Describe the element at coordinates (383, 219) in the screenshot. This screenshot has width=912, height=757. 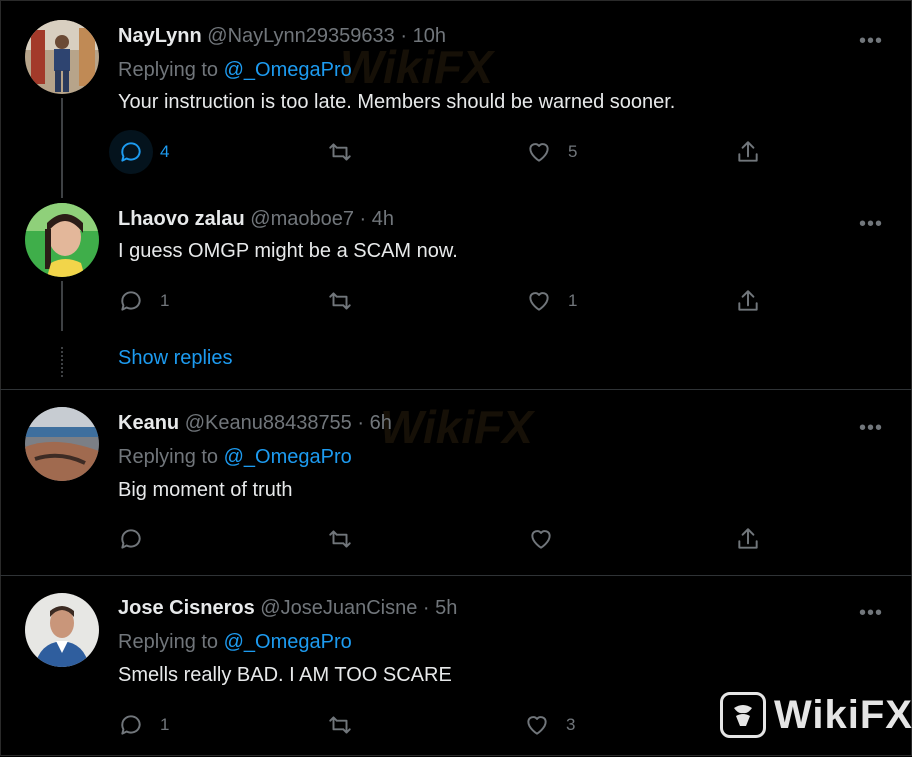
I see `timestamp: 4h` at that location.